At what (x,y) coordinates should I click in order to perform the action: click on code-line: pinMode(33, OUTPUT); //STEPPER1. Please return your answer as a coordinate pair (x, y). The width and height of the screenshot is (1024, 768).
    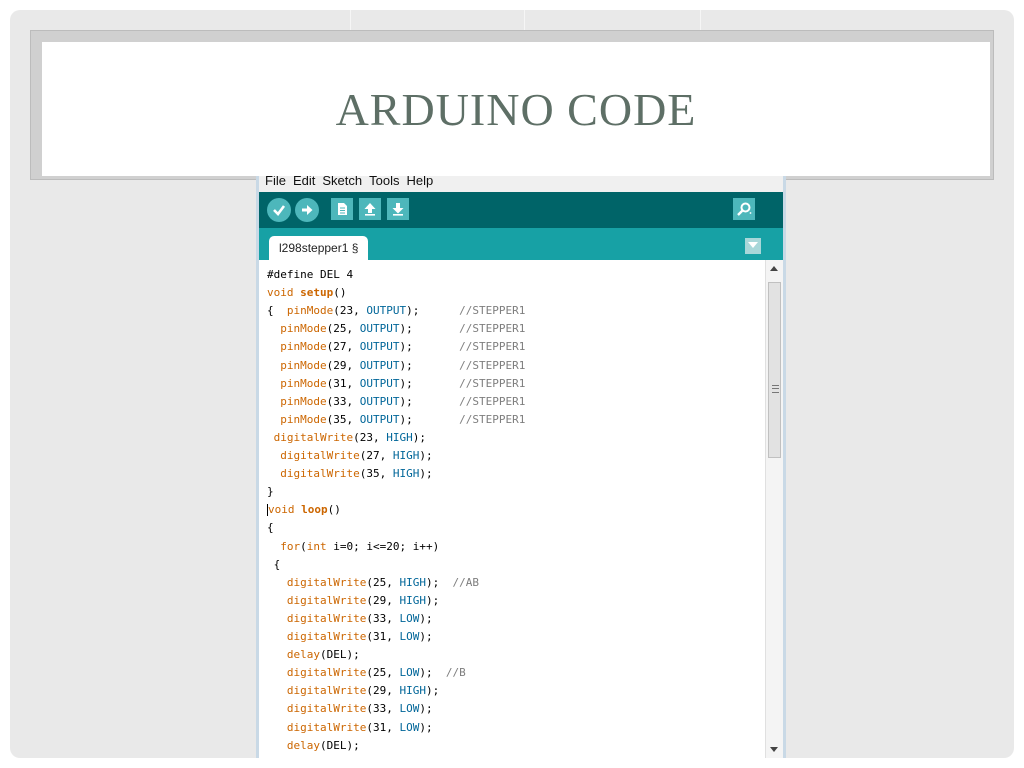
    Looking at the image, I should click on (396, 402).